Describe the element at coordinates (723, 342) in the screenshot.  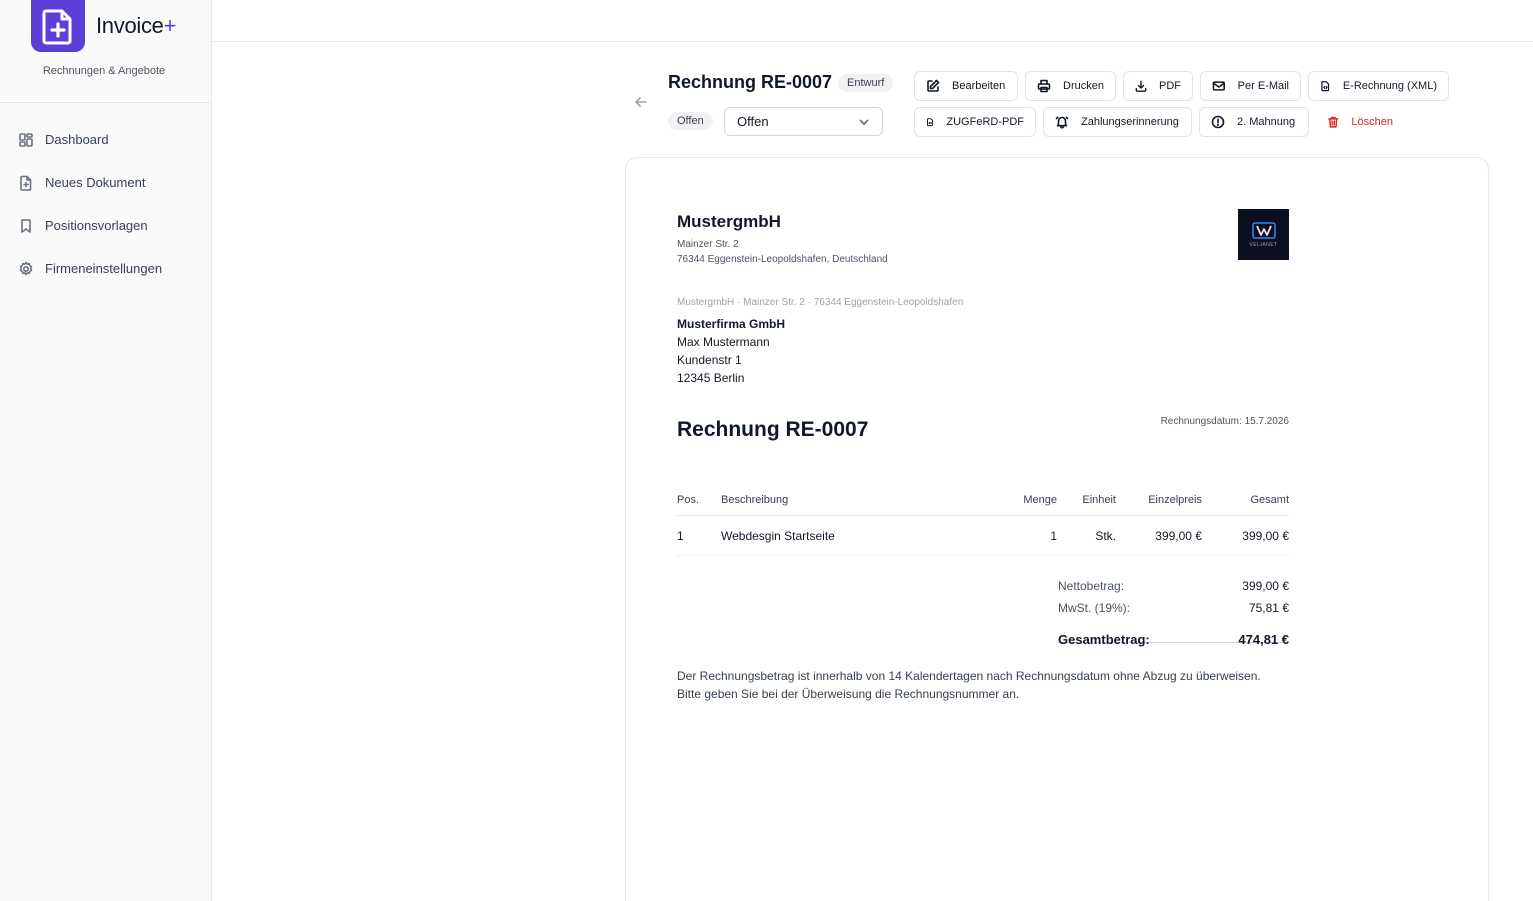
I see `recipient-person: Max Mustermann` at that location.